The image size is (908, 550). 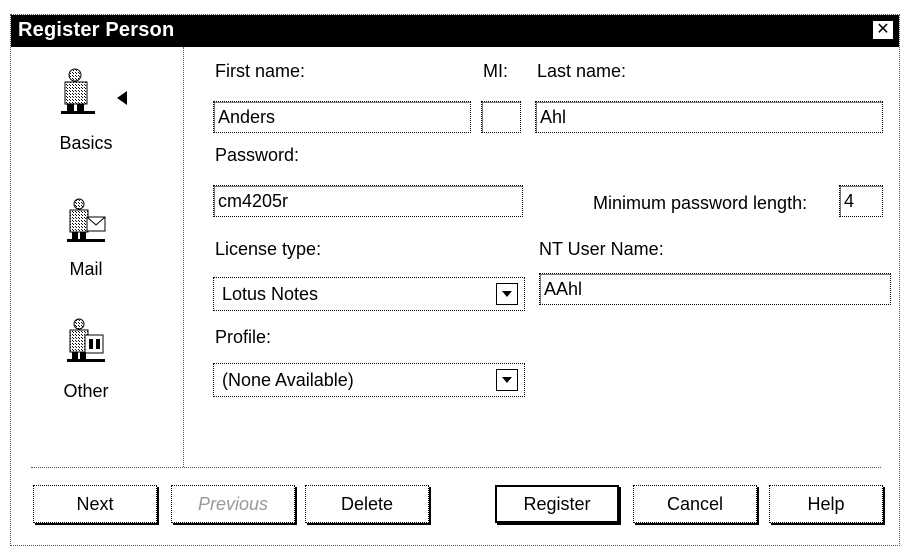 I want to click on password-label: Password:, so click(x=257, y=155).